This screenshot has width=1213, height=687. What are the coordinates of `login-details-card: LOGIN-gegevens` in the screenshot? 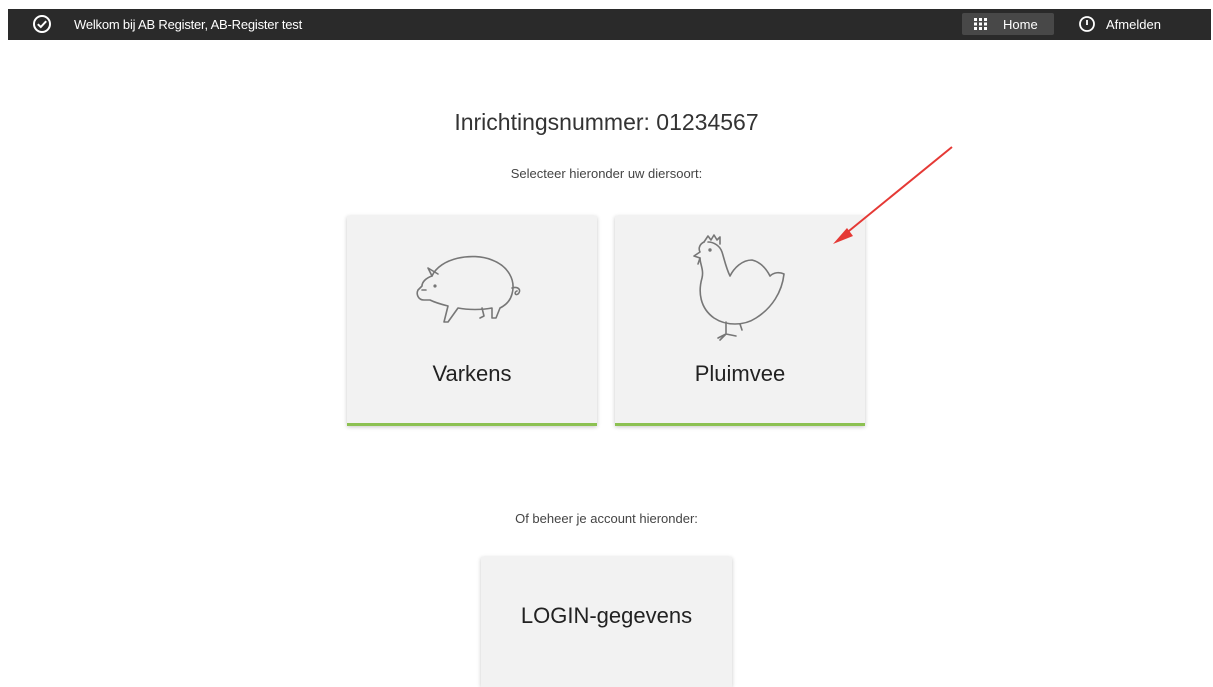 It's located at (606, 622).